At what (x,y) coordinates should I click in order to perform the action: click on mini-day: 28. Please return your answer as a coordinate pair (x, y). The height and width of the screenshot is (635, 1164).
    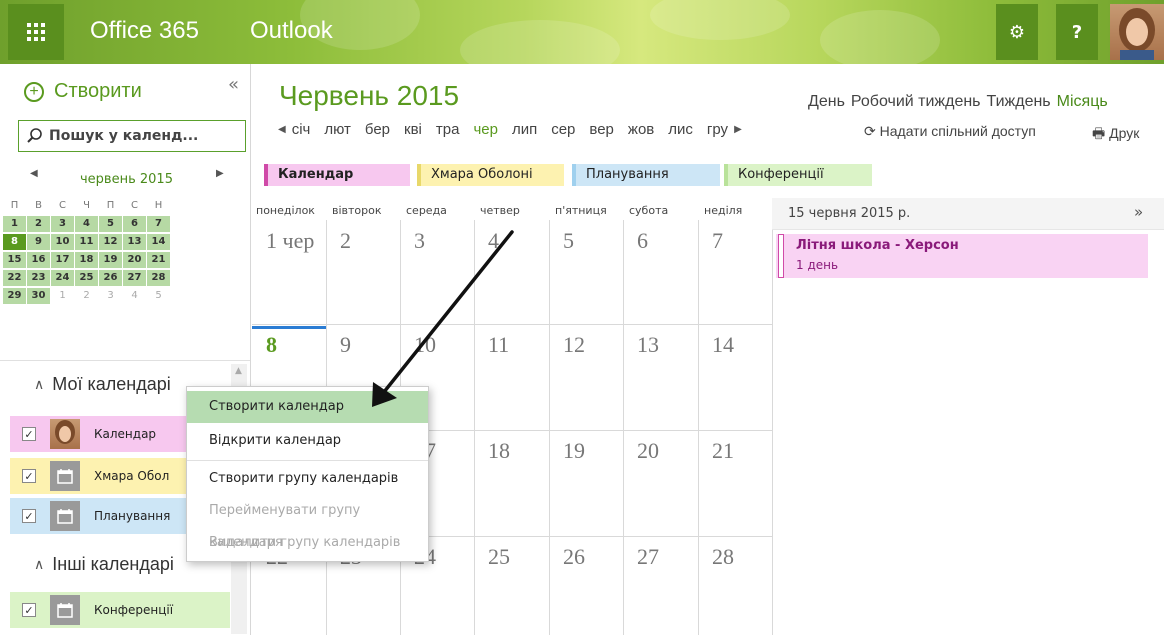
    Looking at the image, I should click on (158, 278).